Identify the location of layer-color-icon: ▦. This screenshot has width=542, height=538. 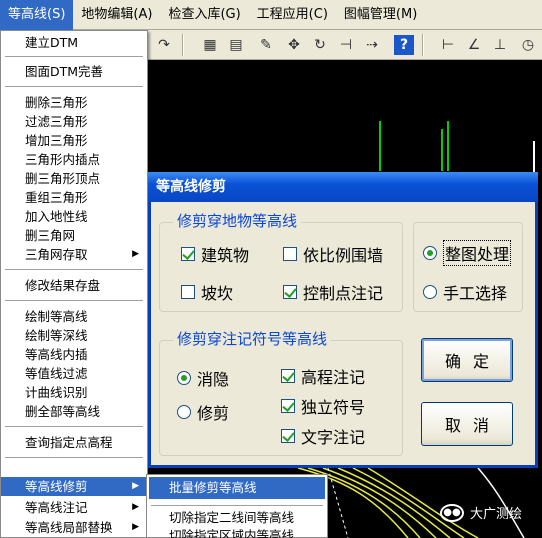
(210, 45).